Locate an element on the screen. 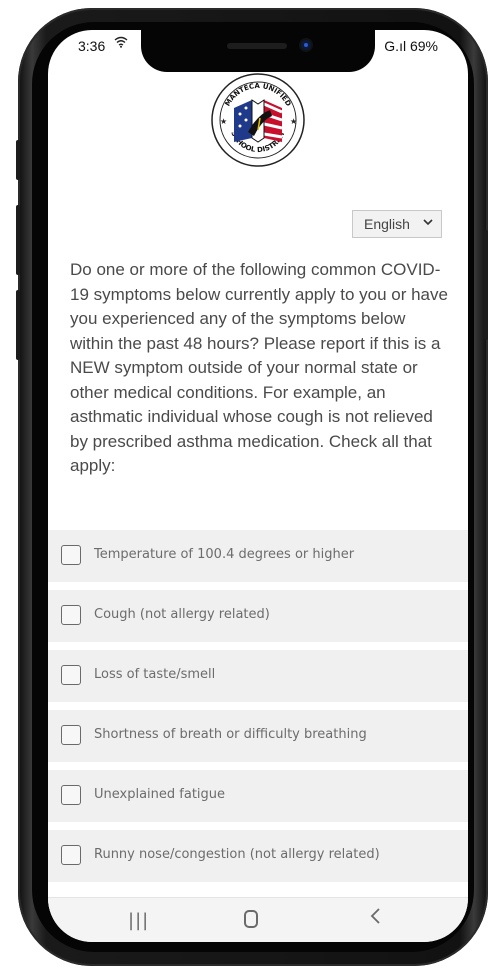 Image resolution: width=503 pixels, height=970 pixels. symptom-label: Temperature of 100.4 degrees or higher is located at coordinates (224, 554).